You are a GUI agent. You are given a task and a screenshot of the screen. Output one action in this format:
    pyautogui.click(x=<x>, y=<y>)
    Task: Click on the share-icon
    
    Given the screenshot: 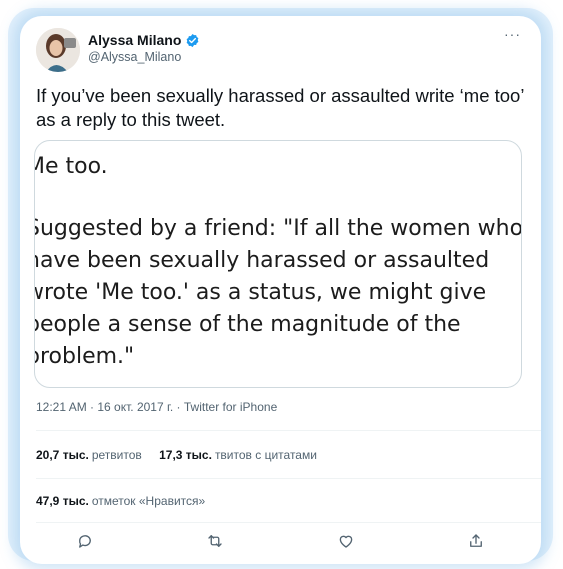 What is the action you would take?
    pyautogui.click(x=476, y=541)
    